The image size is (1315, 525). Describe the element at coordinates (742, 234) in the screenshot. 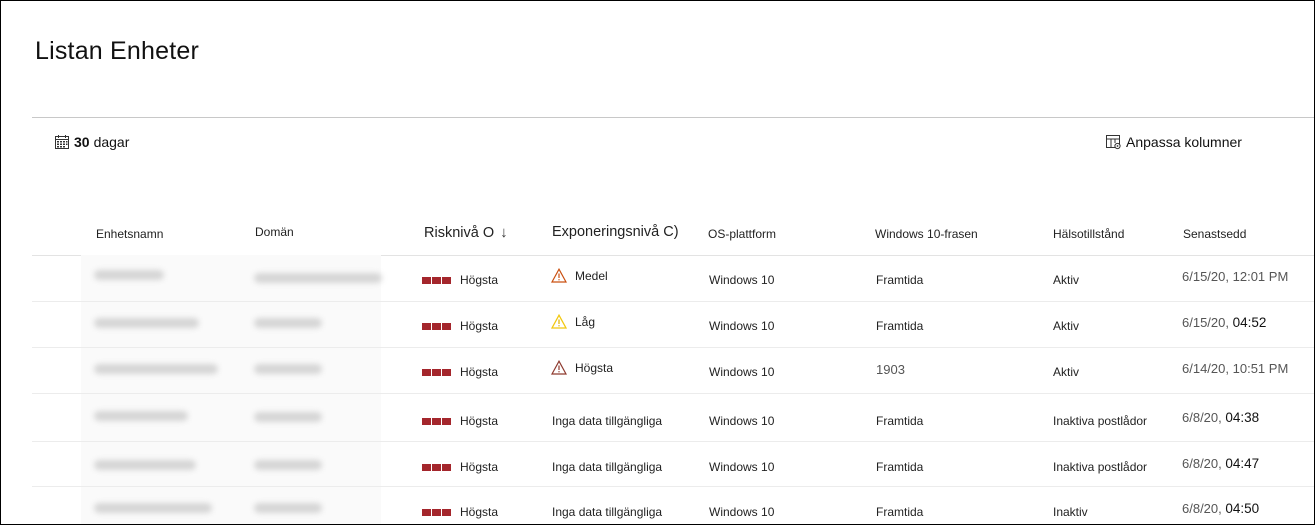

I see `column-header-os-platform: OS-plattform` at that location.